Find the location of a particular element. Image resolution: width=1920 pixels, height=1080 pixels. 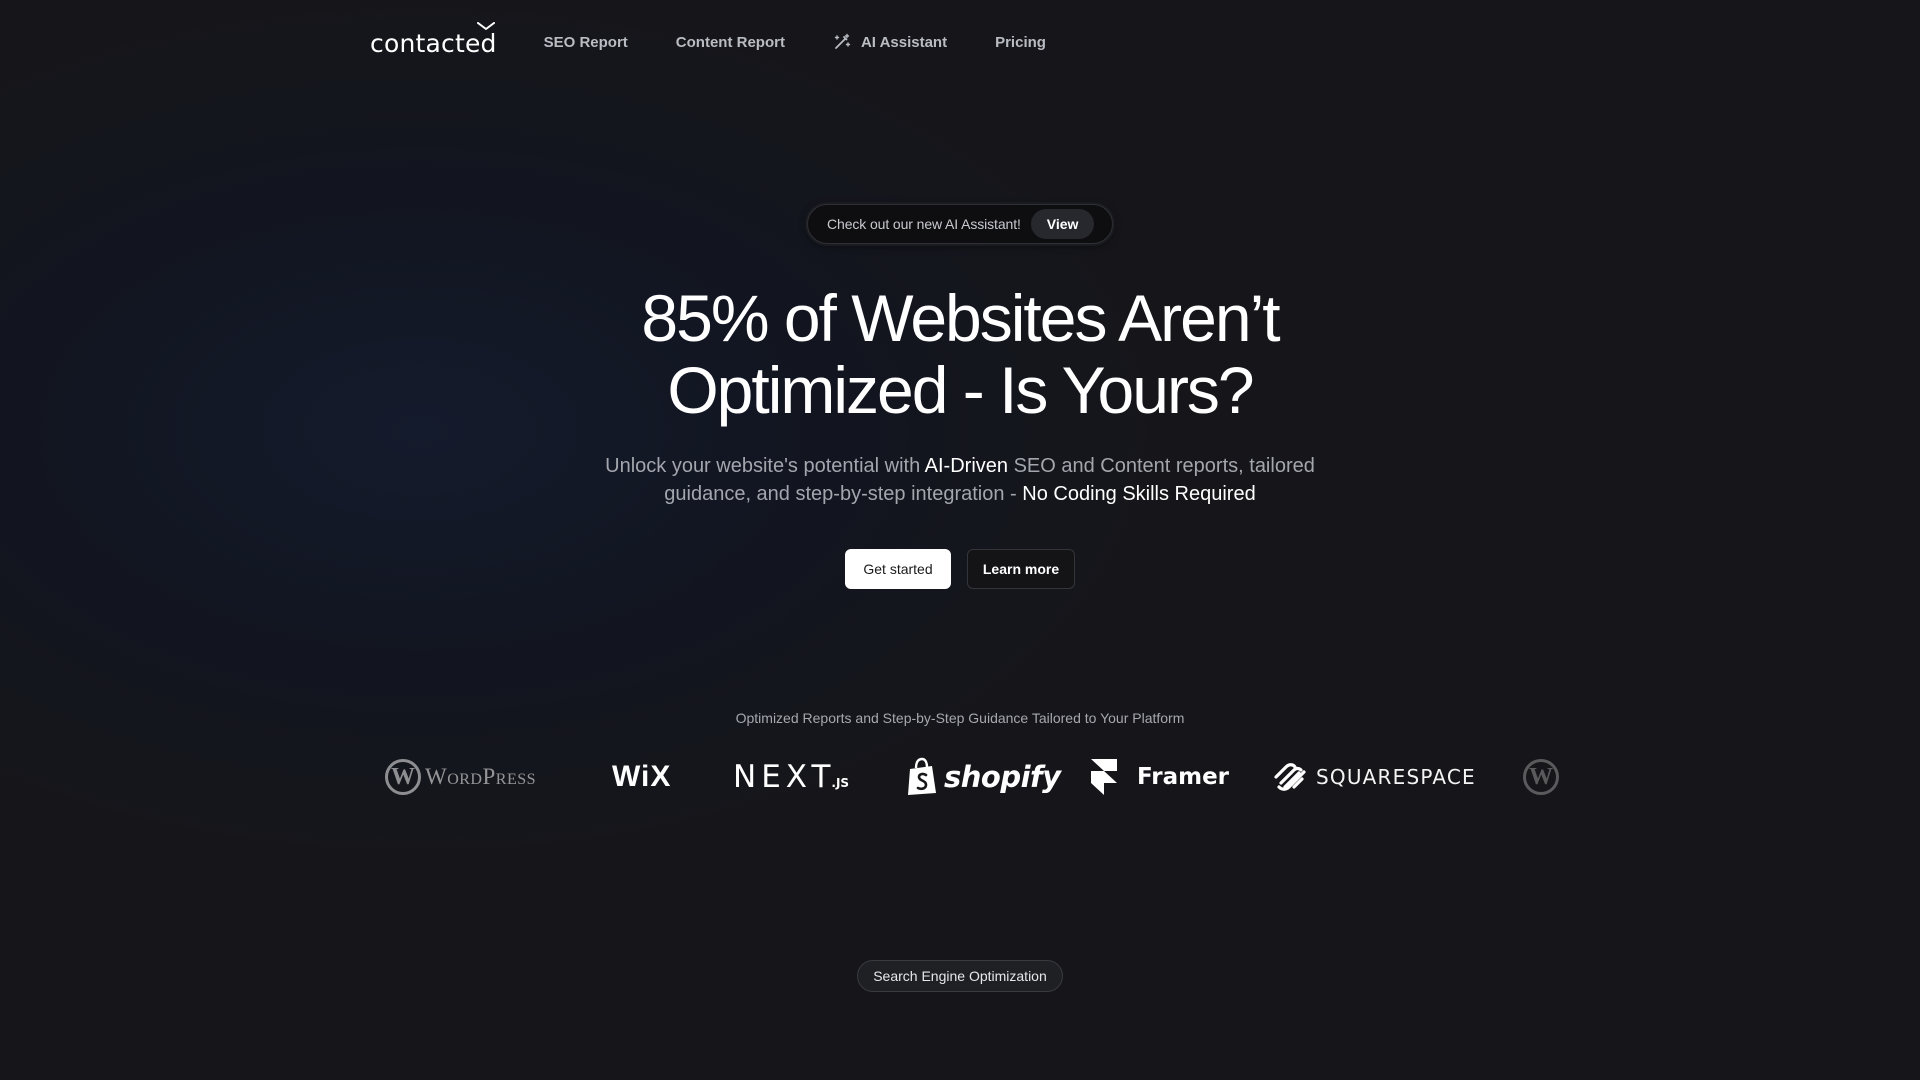

nav-link-content-report: Content Report is located at coordinates (730, 42).